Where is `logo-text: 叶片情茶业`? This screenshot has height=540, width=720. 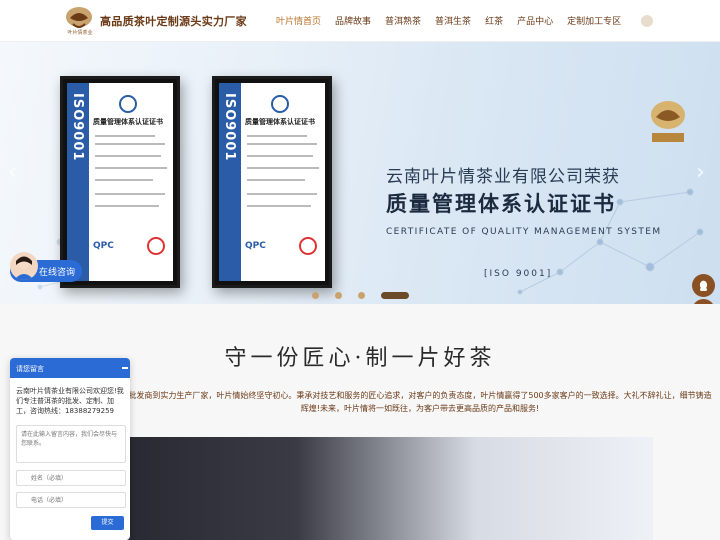
logo-text: 叶片情茶业 is located at coordinates (80, 33).